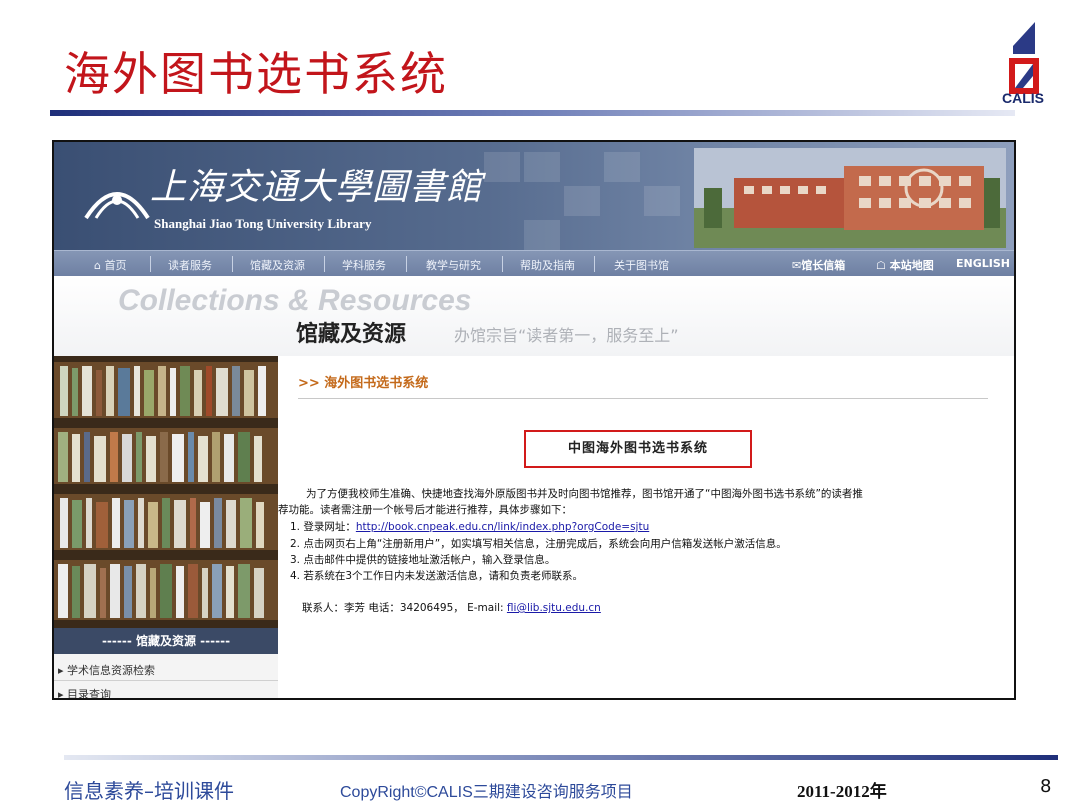 The image size is (1080, 810). I want to click on hero-title-cn: 馆藏及资源, so click(351, 334).